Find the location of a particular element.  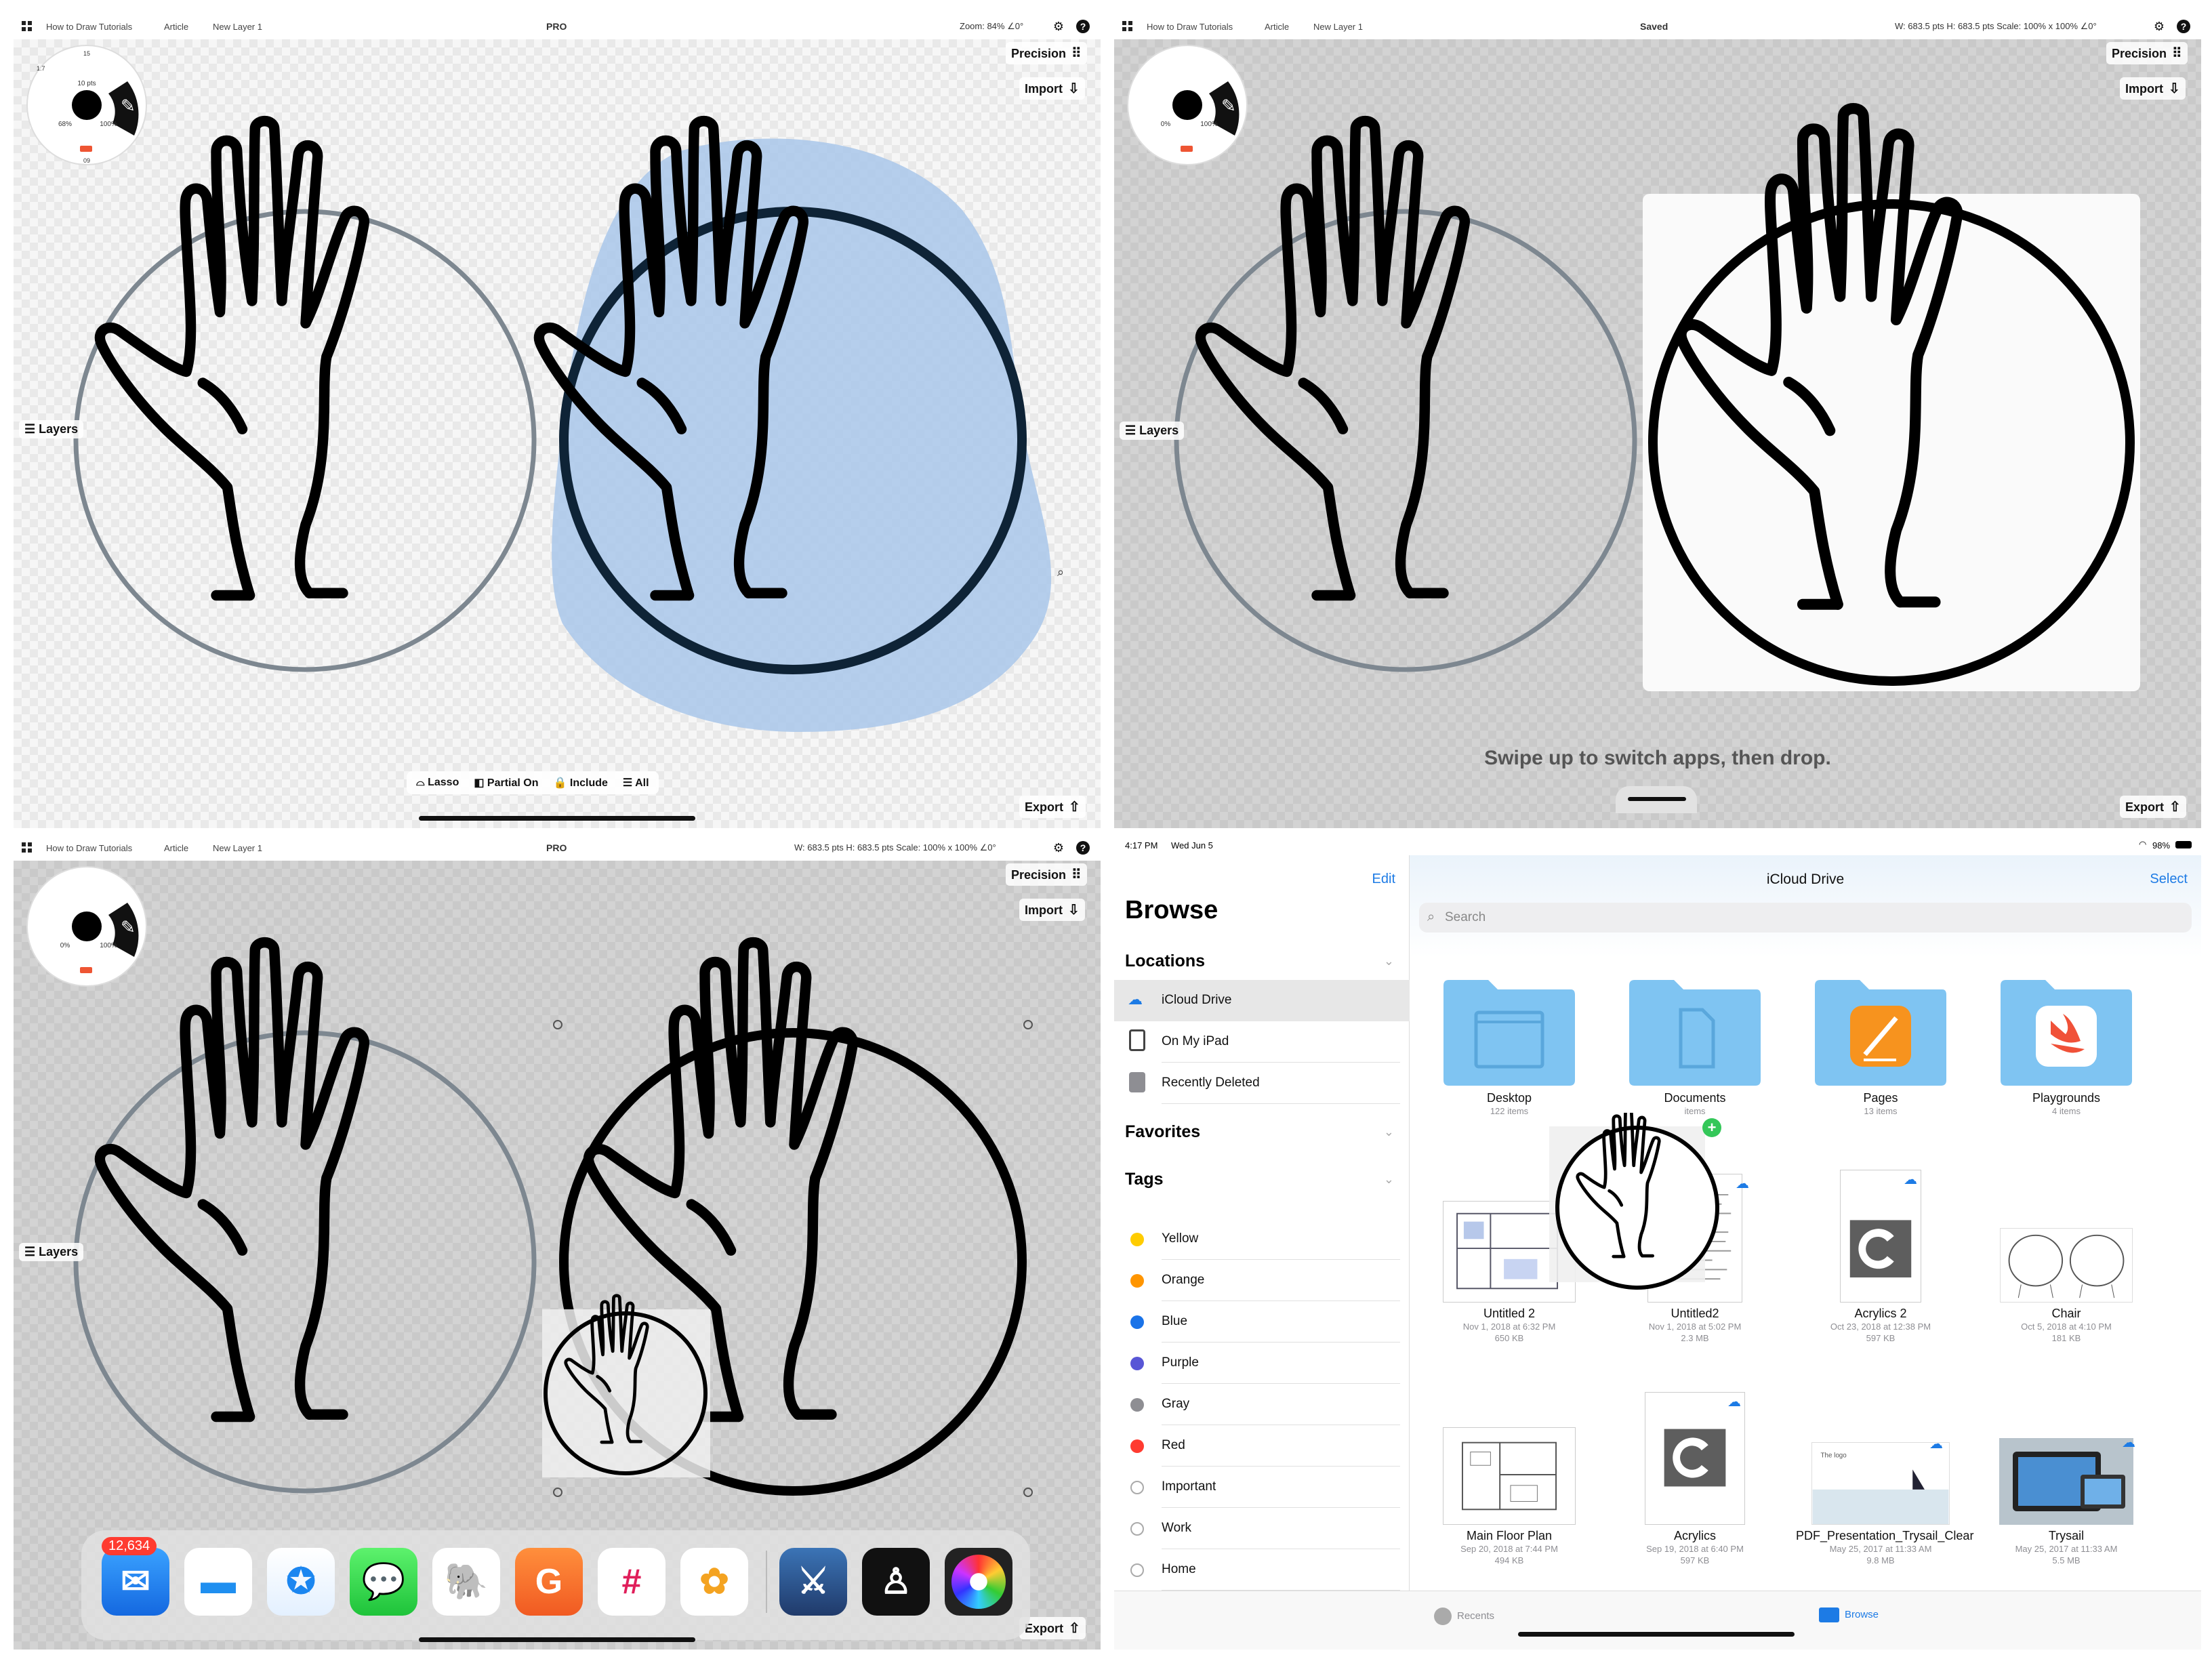

tab-recents: Recents is located at coordinates (1464, 1616).